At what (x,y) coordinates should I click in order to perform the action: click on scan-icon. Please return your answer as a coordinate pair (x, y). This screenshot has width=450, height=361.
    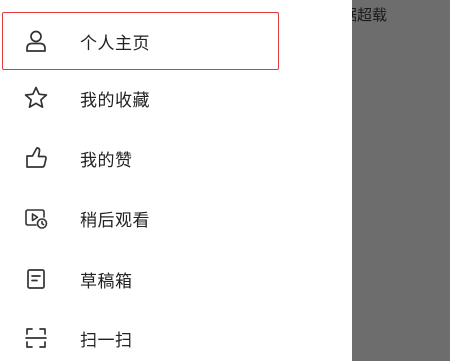
    Looking at the image, I should click on (36, 338).